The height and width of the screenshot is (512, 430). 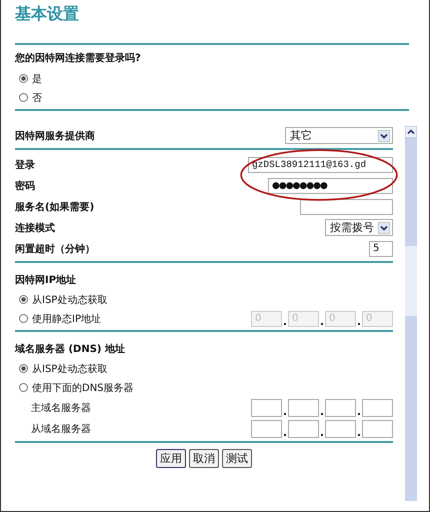 What do you see at coordinates (25, 186) in the screenshot?
I see `field-label: 密码` at bounding box center [25, 186].